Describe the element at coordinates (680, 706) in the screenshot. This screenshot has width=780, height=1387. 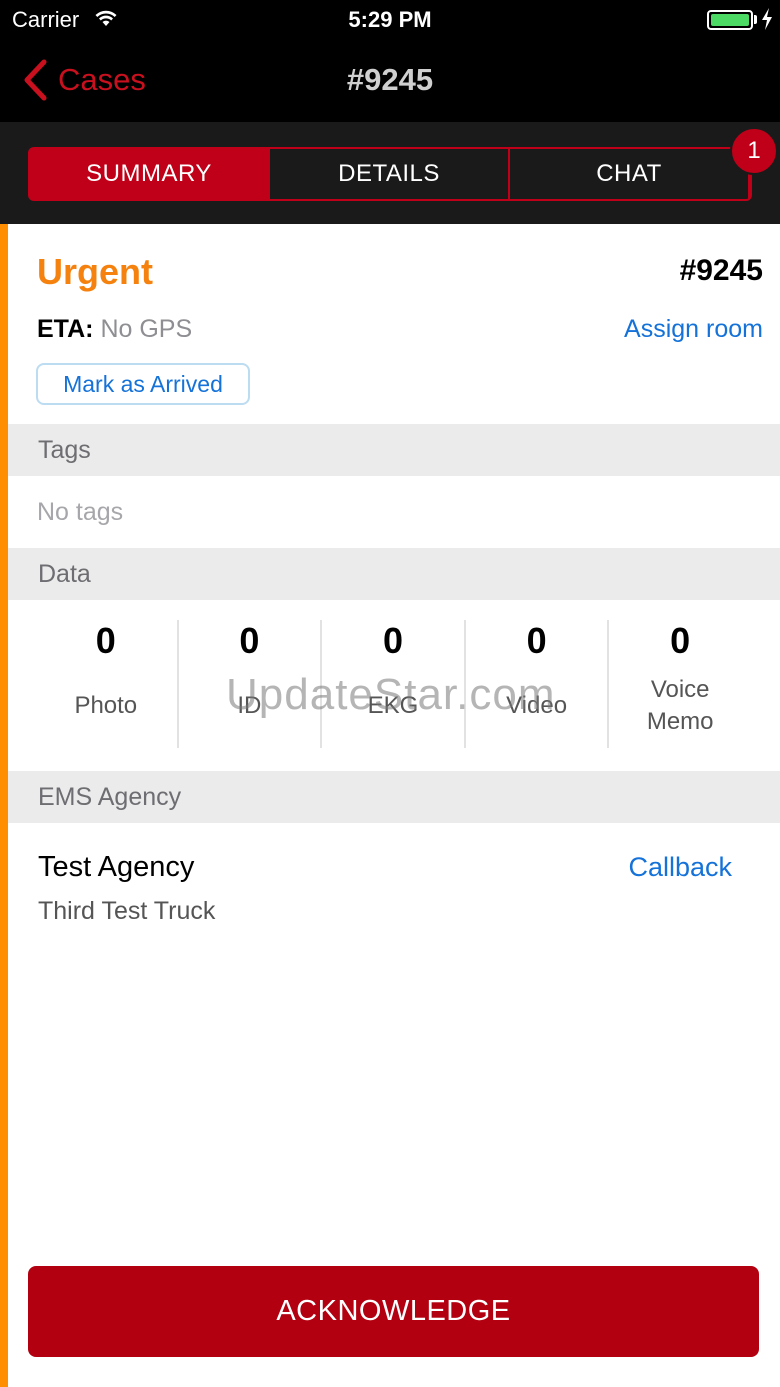
I see `data-label: Voice Memo` at that location.